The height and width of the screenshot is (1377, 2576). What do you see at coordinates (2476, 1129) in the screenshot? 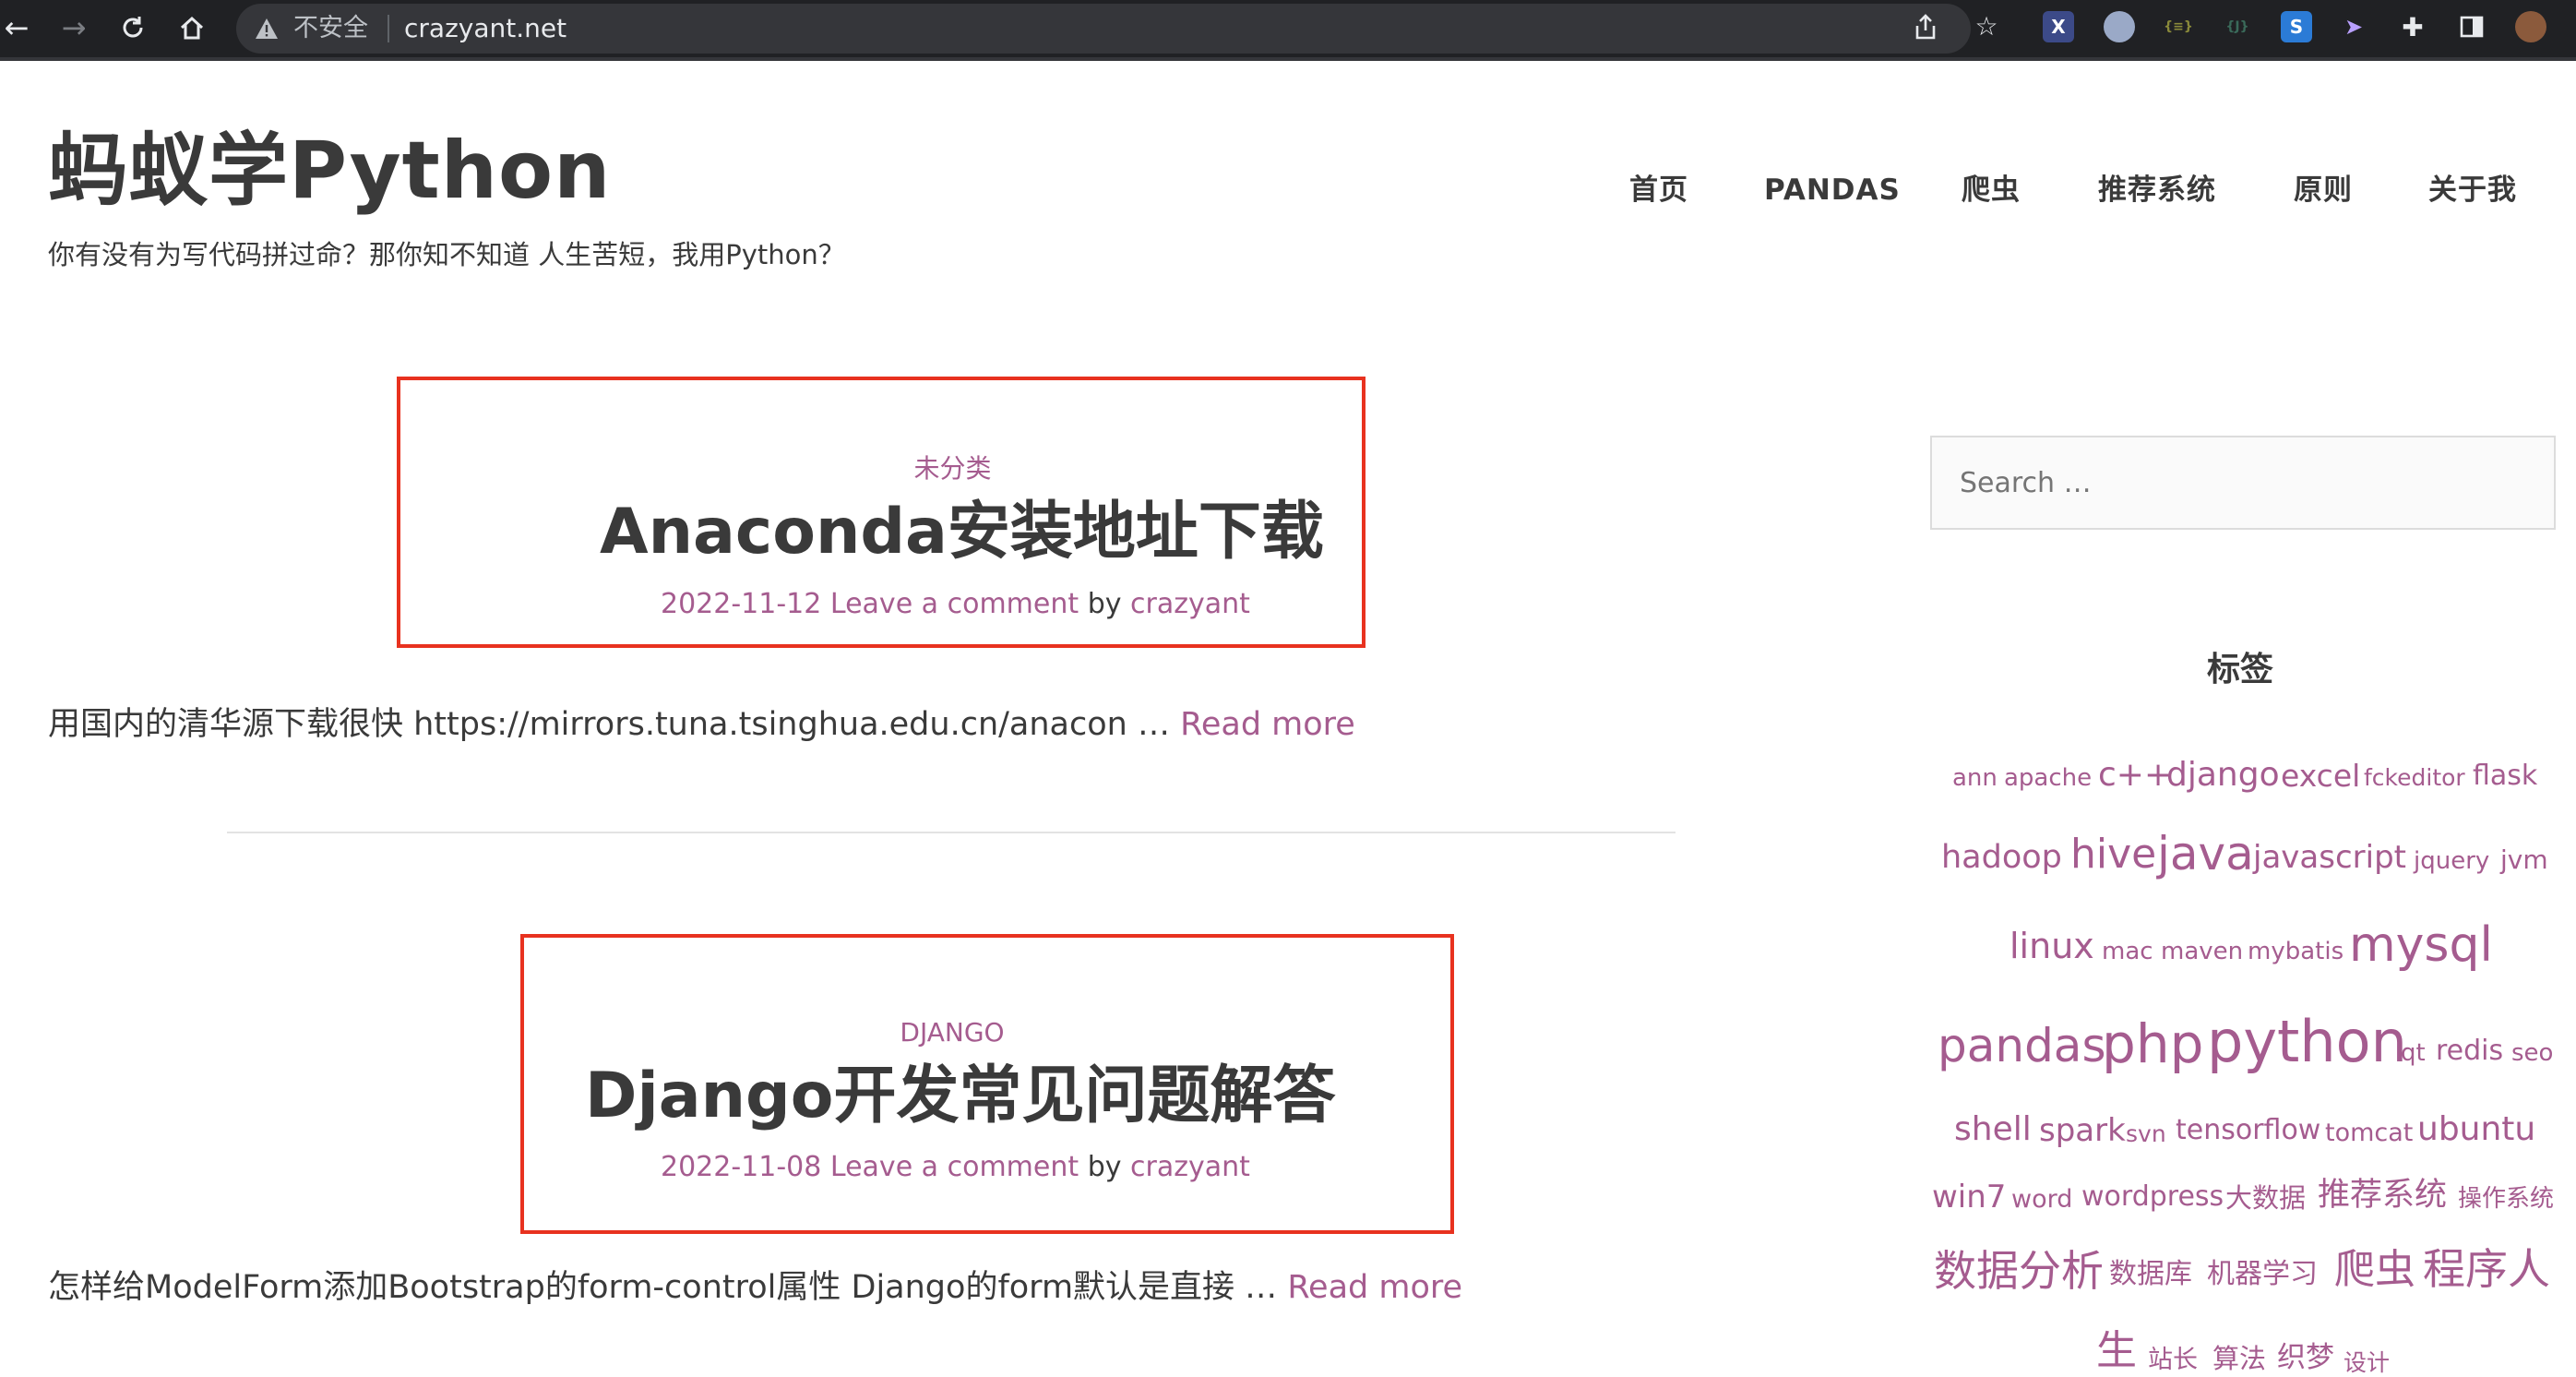
I see `tag-link: ubuntu` at bounding box center [2476, 1129].